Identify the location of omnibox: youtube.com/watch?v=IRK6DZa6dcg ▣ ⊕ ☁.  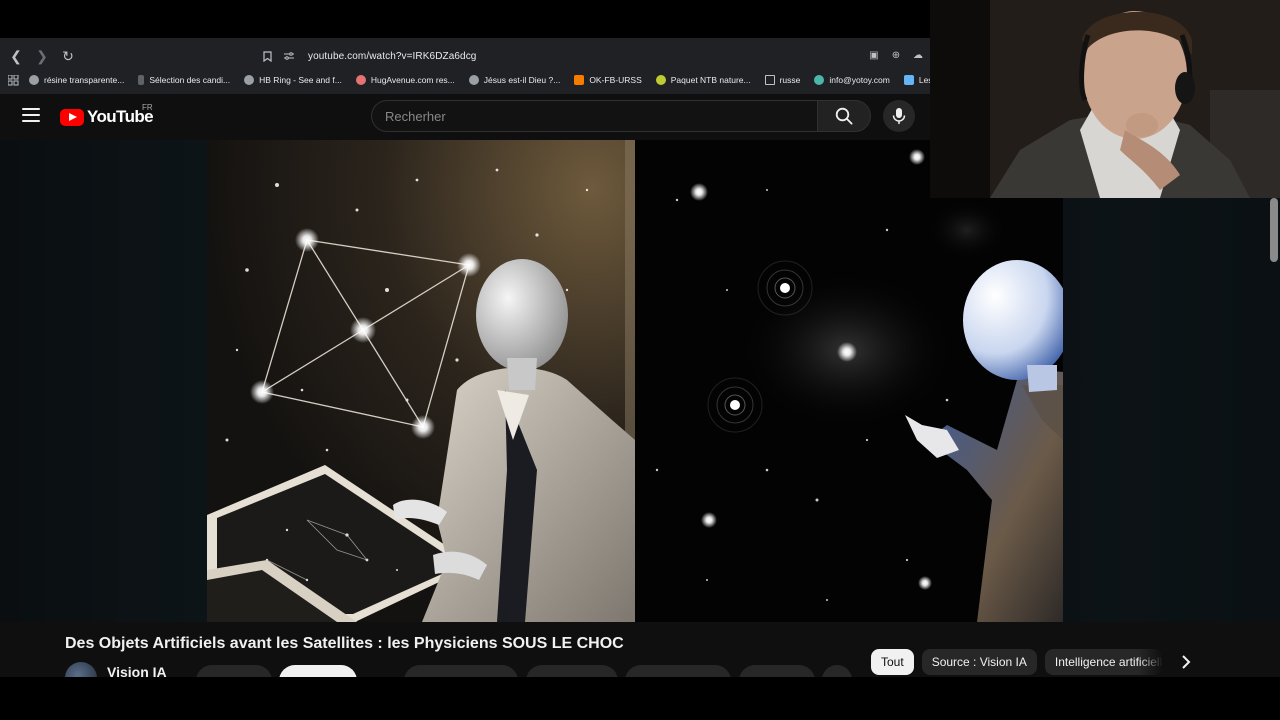
(592, 56).